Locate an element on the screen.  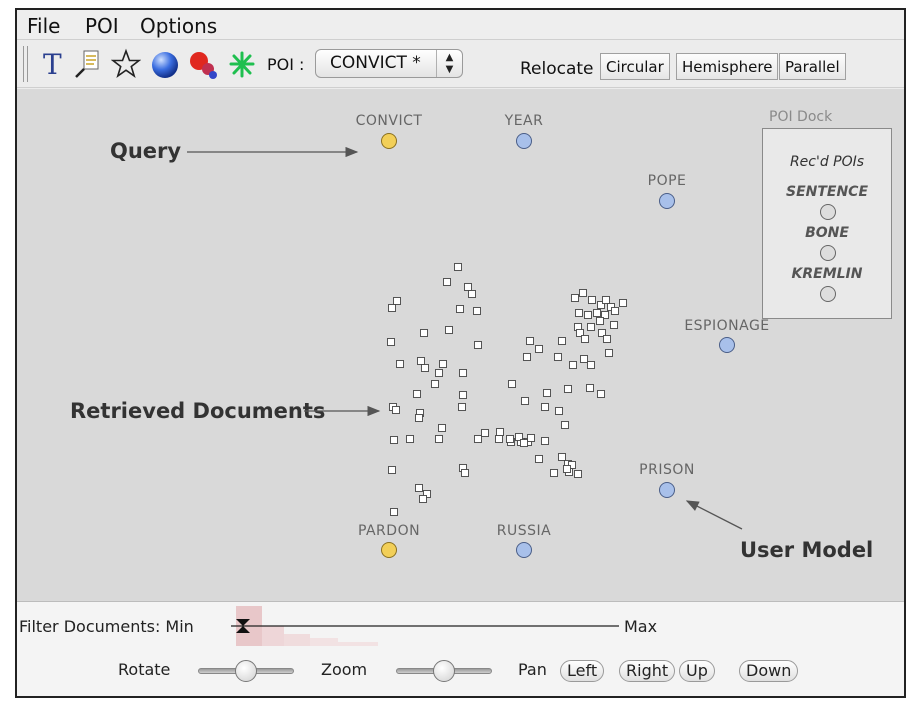
toolbar-grip is located at coordinates (25, 64).